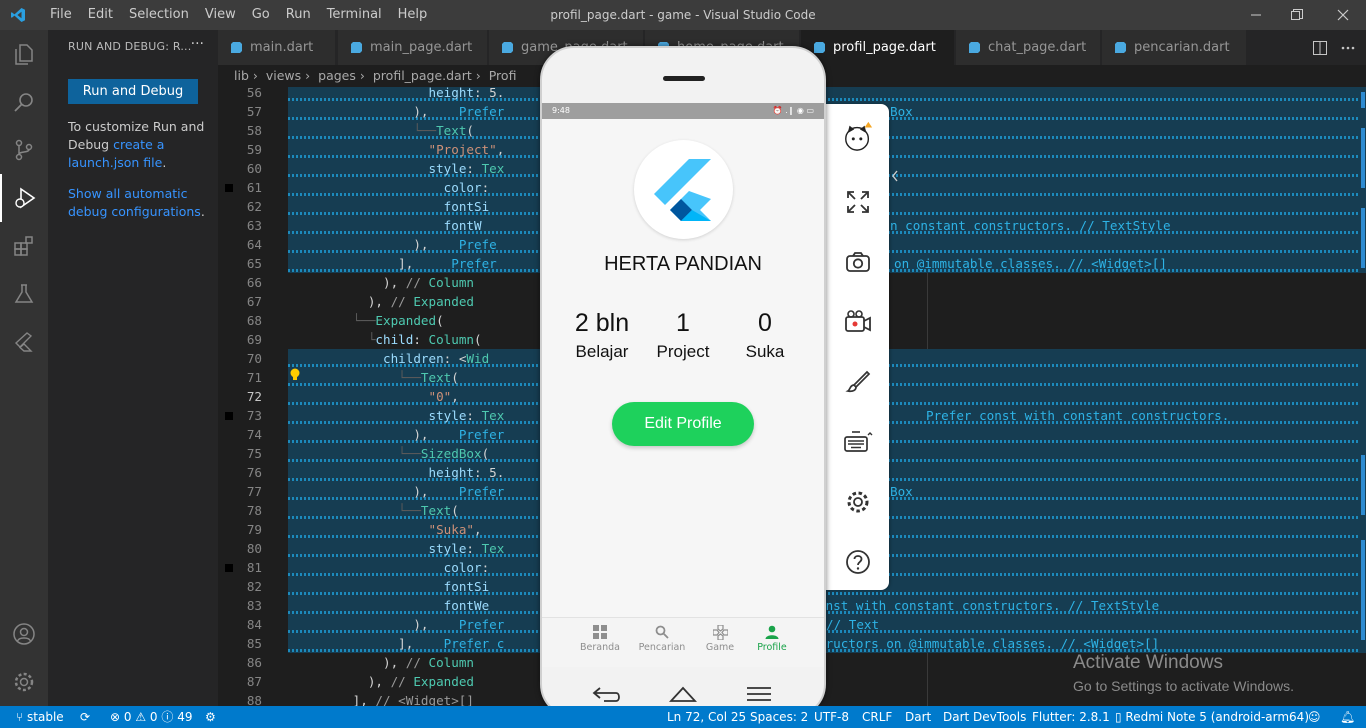 The height and width of the screenshot is (728, 1366). I want to click on search-button, so click(24, 102).